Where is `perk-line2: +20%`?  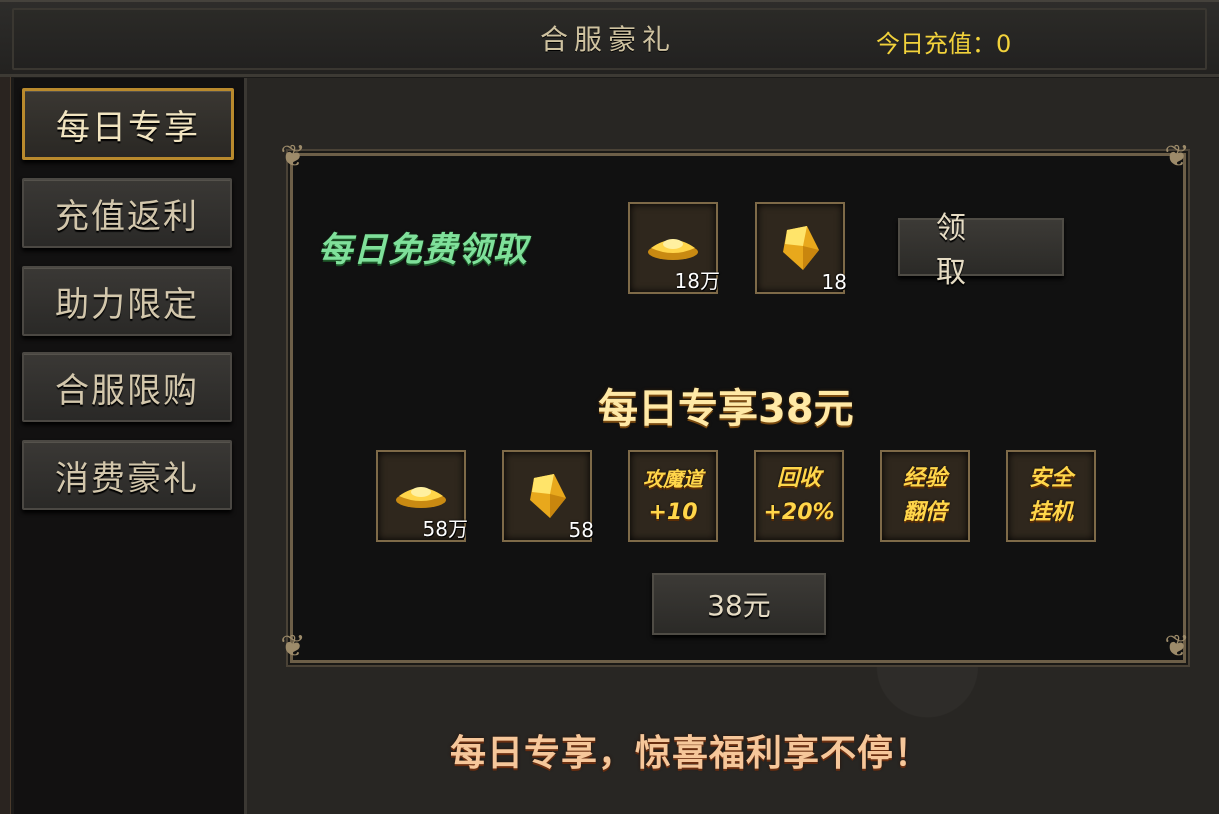 perk-line2: +20% is located at coordinates (799, 512).